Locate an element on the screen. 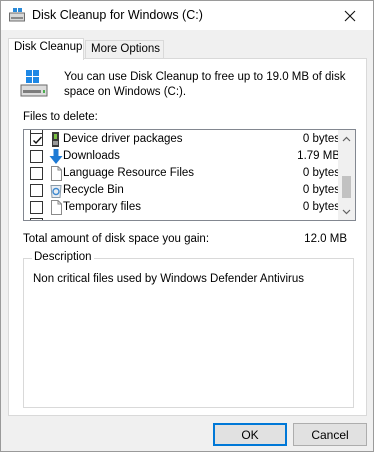 The width and height of the screenshot is (374, 452). item-size: 1.79 MB is located at coordinates (318, 156).